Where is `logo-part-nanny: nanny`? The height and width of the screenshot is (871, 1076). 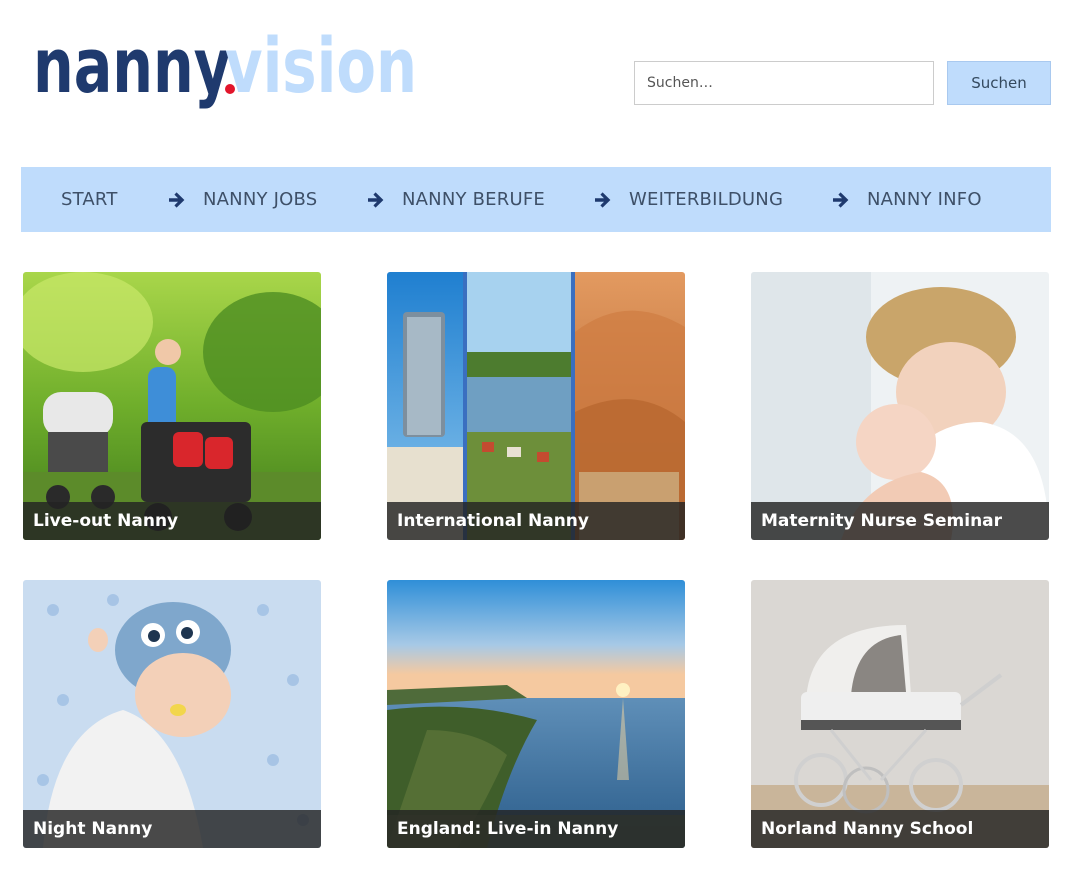 logo-part-nanny: nanny is located at coordinates (132, 65).